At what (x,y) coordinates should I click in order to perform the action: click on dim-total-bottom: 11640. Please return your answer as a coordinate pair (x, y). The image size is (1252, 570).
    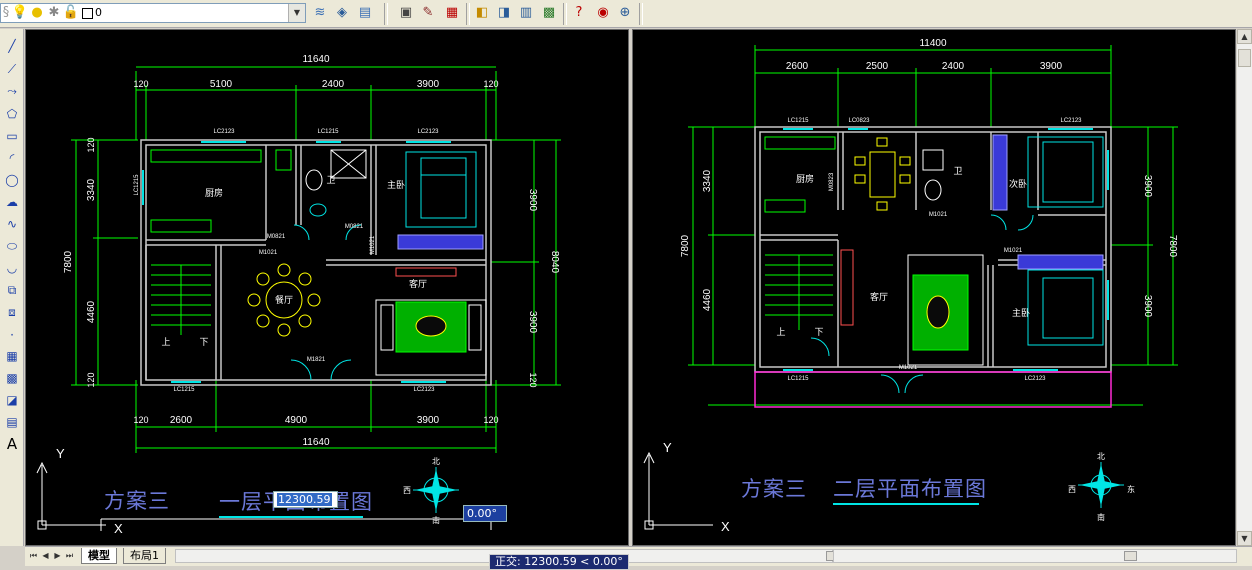
    Looking at the image, I should click on (316, 442).